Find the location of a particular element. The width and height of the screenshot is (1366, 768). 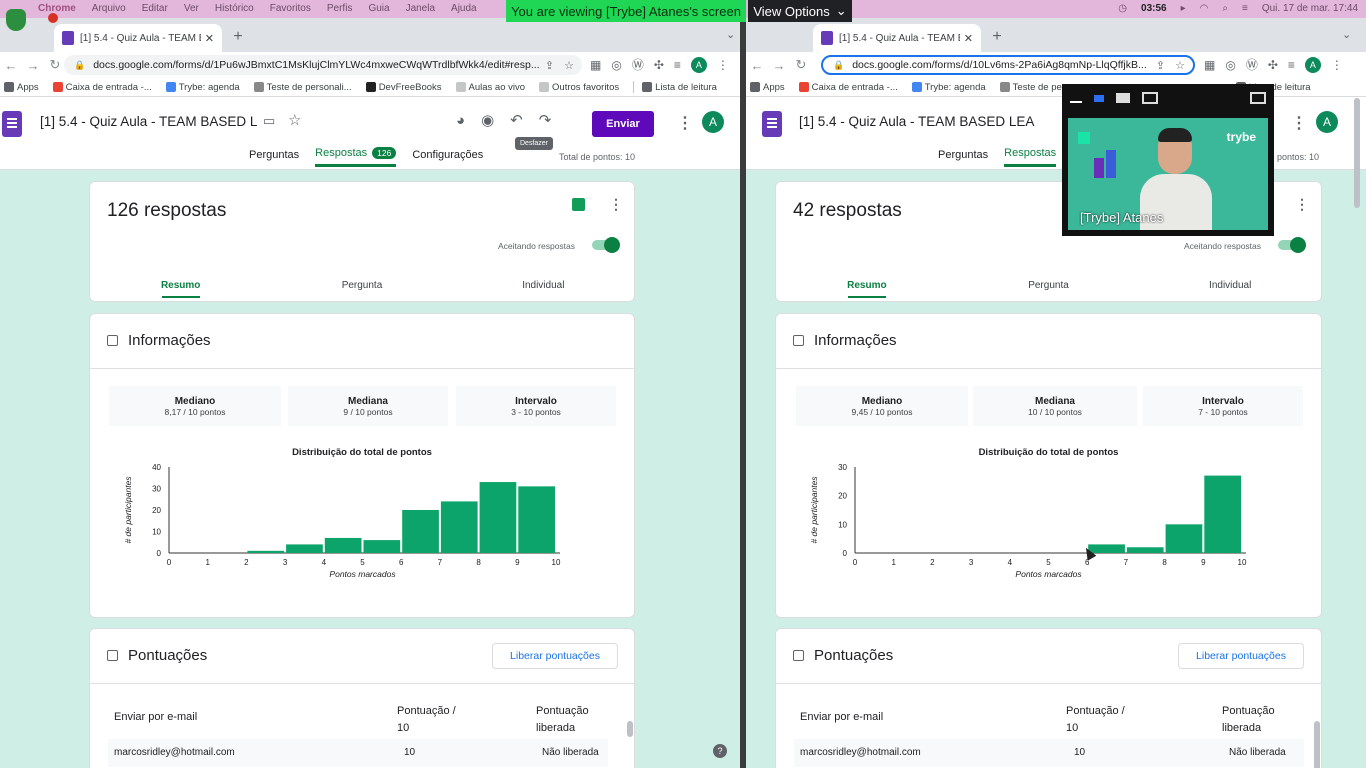

menu-perfis: Perfis is located at coordinates (340, 8).